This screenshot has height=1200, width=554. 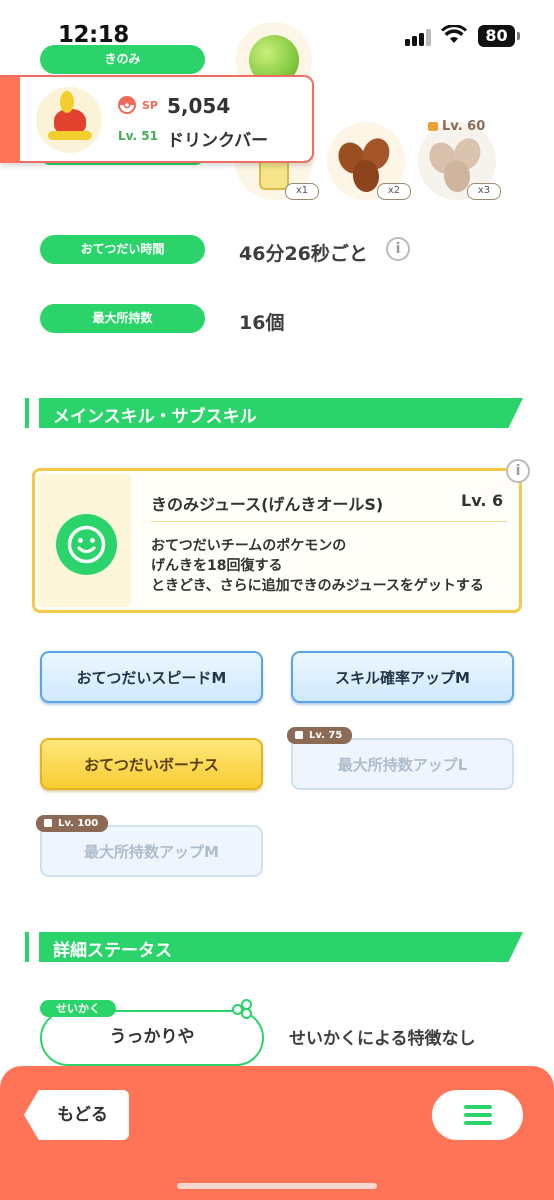 I want to click on main-skill-level: Lv. 6, so click(x=482, y=500).